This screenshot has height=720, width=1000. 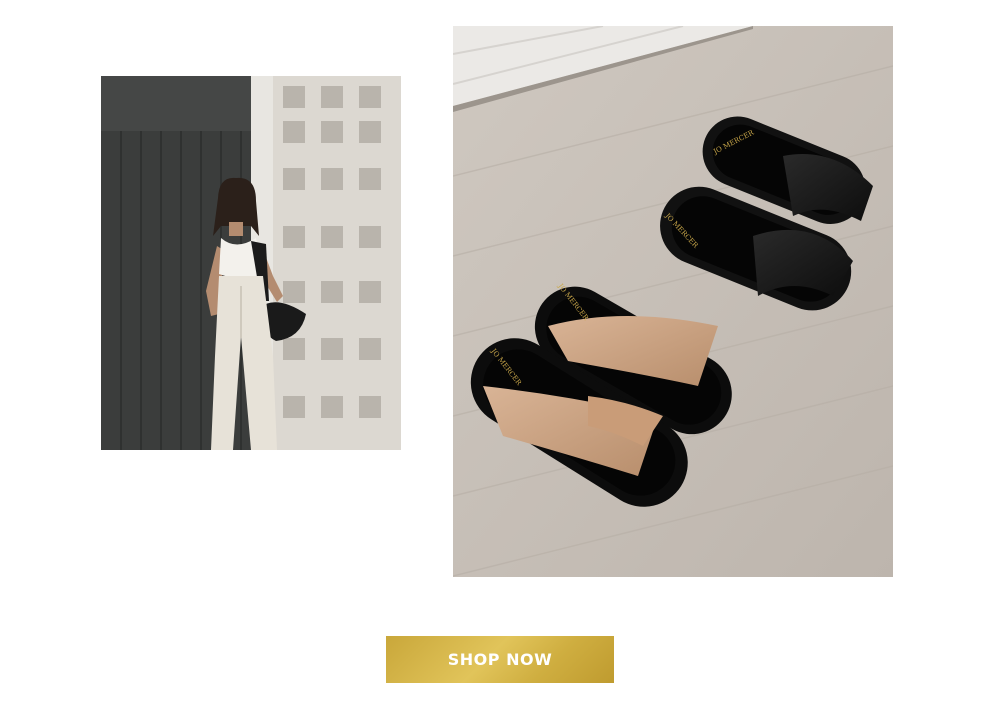 I want to click on shop-now-button: SHOP NOW, so click(x=500, y=659).